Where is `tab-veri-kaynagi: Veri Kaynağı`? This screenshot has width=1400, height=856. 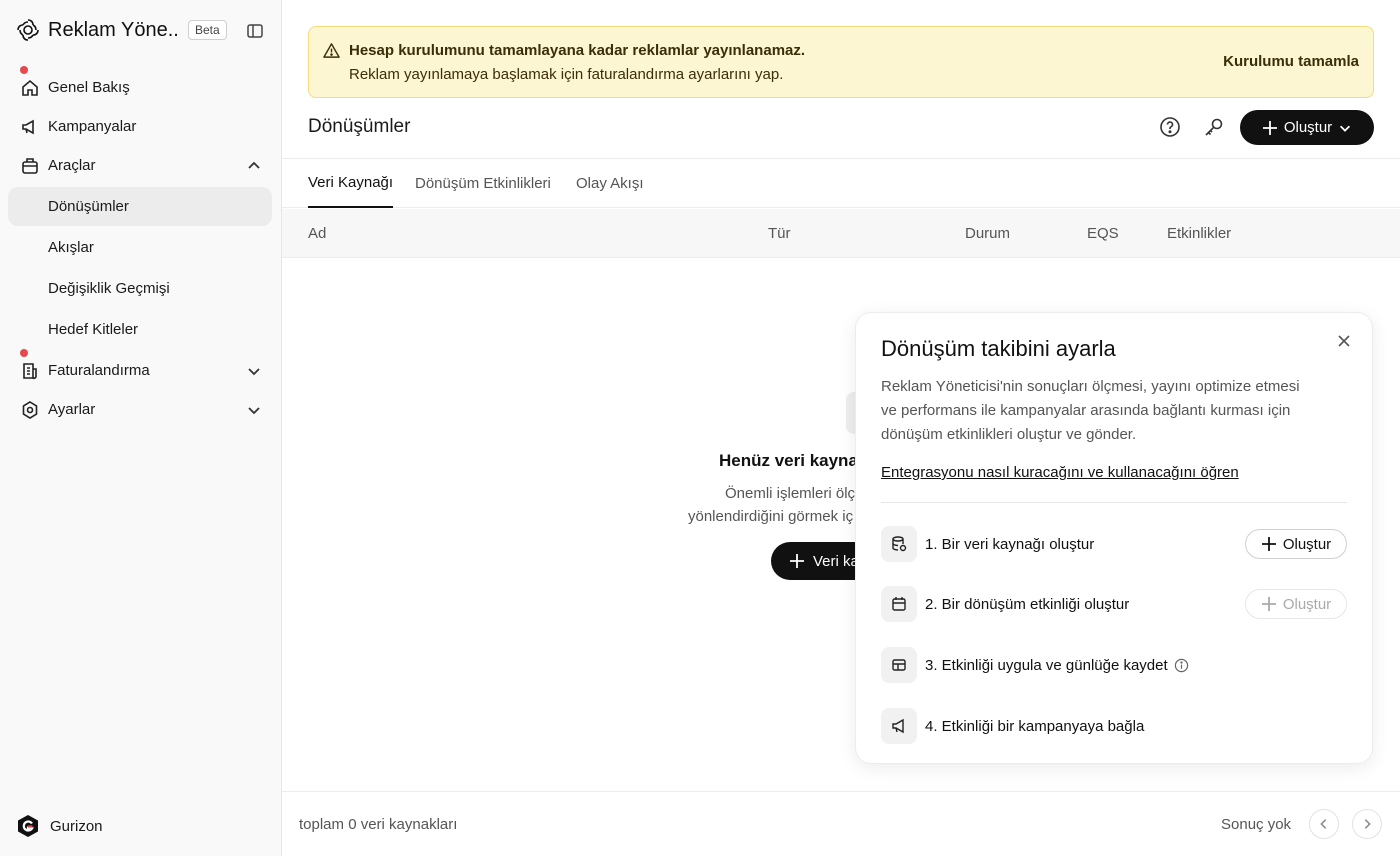 tab-veri-kaynagi: Veri Kaynağı is located at coordinates (351, 183).